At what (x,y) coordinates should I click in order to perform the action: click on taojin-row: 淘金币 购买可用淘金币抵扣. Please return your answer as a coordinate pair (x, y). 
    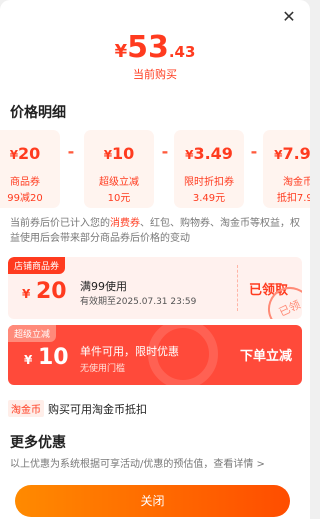
    Looking at the image, I should click on (77, 408).